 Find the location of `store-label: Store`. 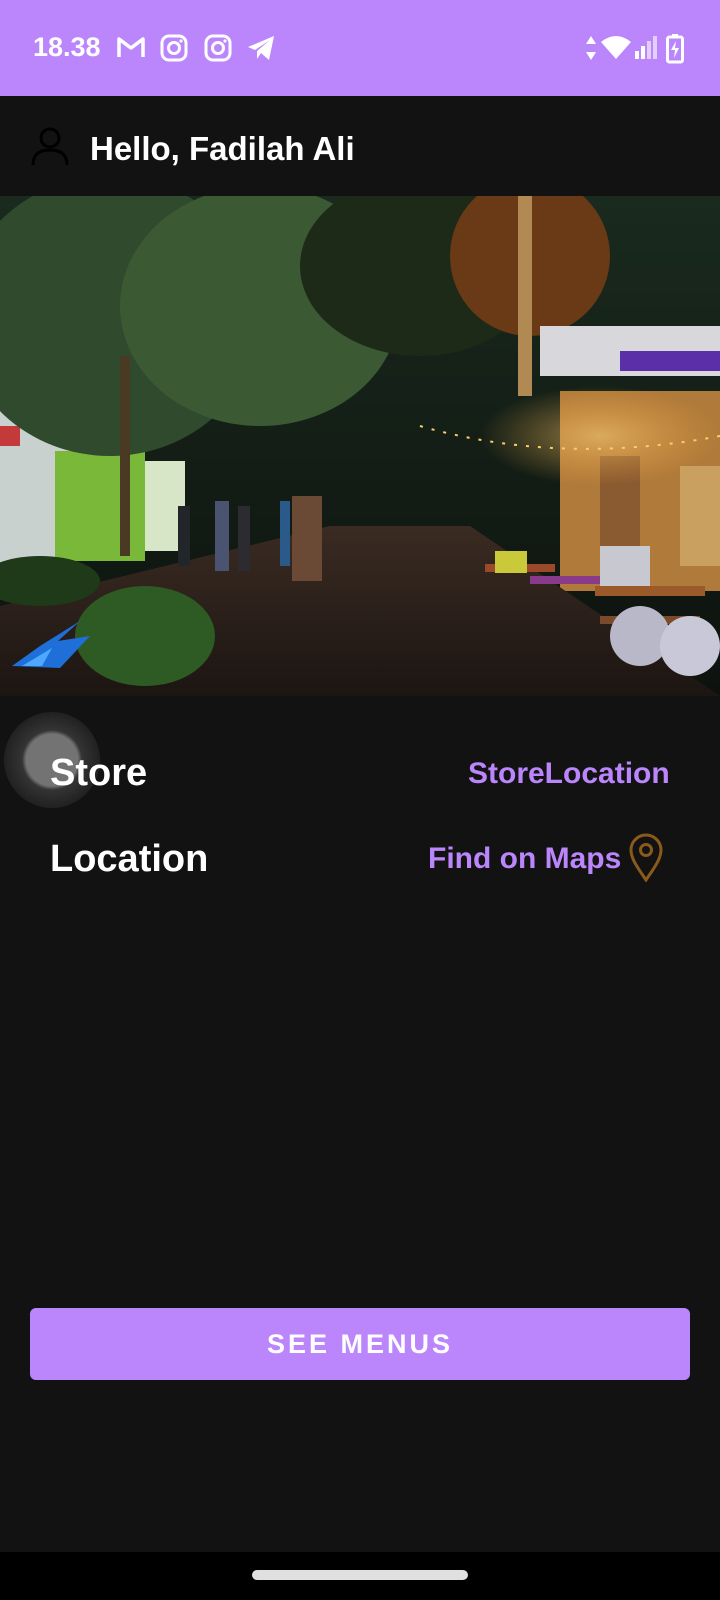

store-label: Store is located at coordinates (99, 773).